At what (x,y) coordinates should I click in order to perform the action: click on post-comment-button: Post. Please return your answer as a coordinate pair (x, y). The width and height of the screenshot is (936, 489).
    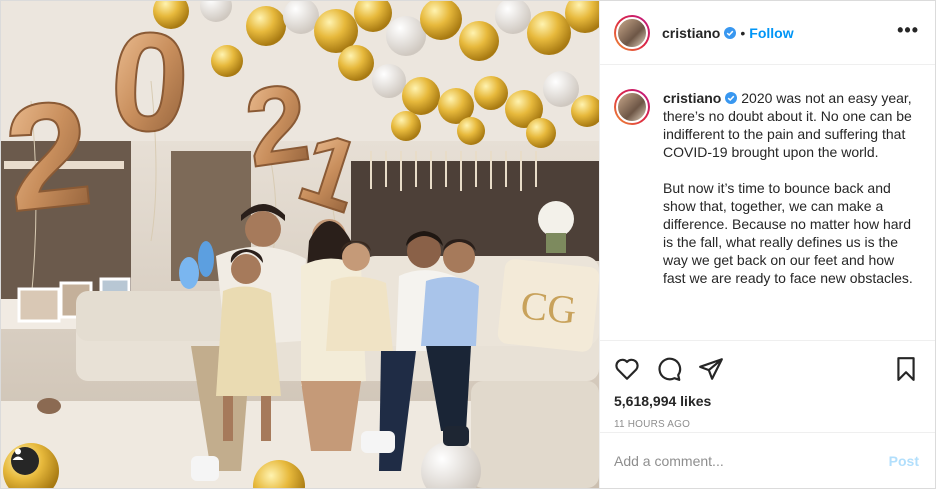
    Looking at the image, I should click on (904, 461).